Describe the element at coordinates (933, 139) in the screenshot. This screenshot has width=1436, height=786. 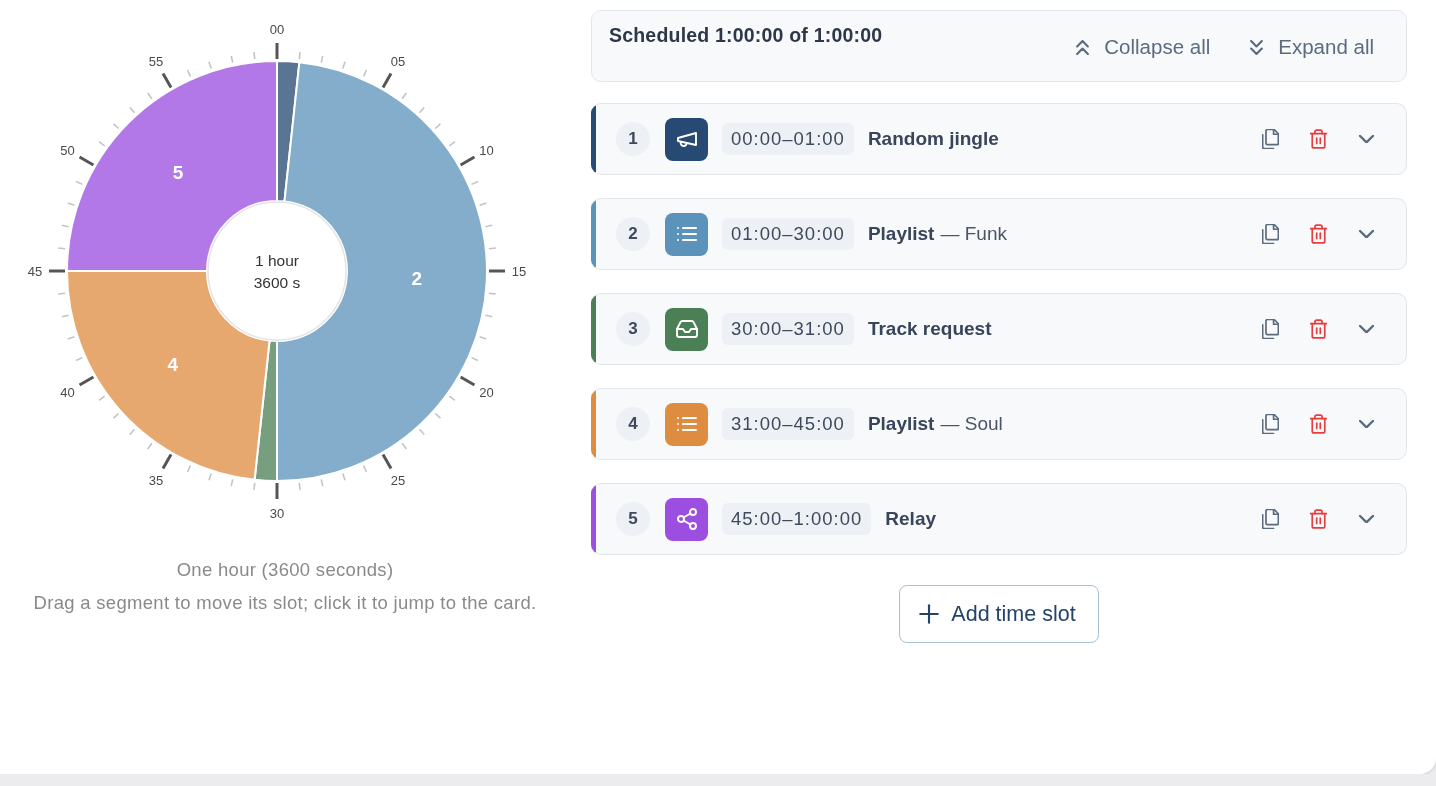
I see `slot-title: Random jingle` at that location.